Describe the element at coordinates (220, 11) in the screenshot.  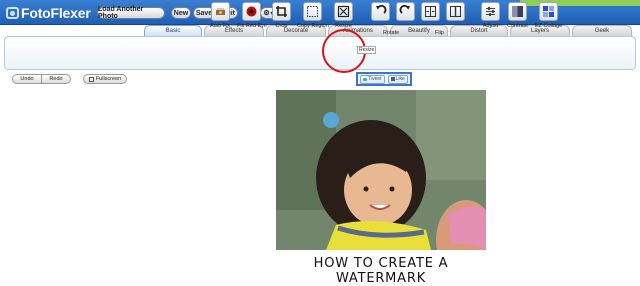
I see `auto-fix-icon` at that location.